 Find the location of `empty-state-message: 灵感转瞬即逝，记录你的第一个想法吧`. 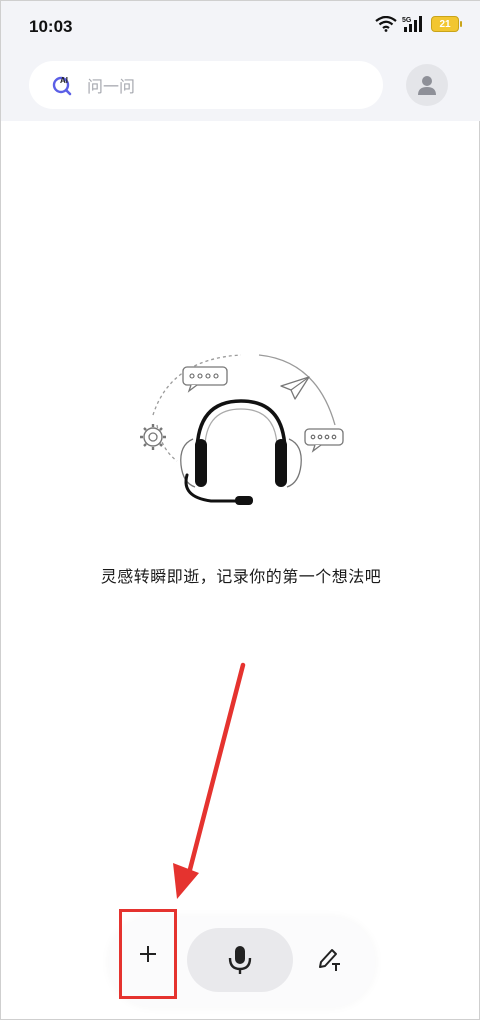

empty-state-message: 灵感转瞬即逝，记录你的第一个想法吧 is located at coordinates (241, 576).